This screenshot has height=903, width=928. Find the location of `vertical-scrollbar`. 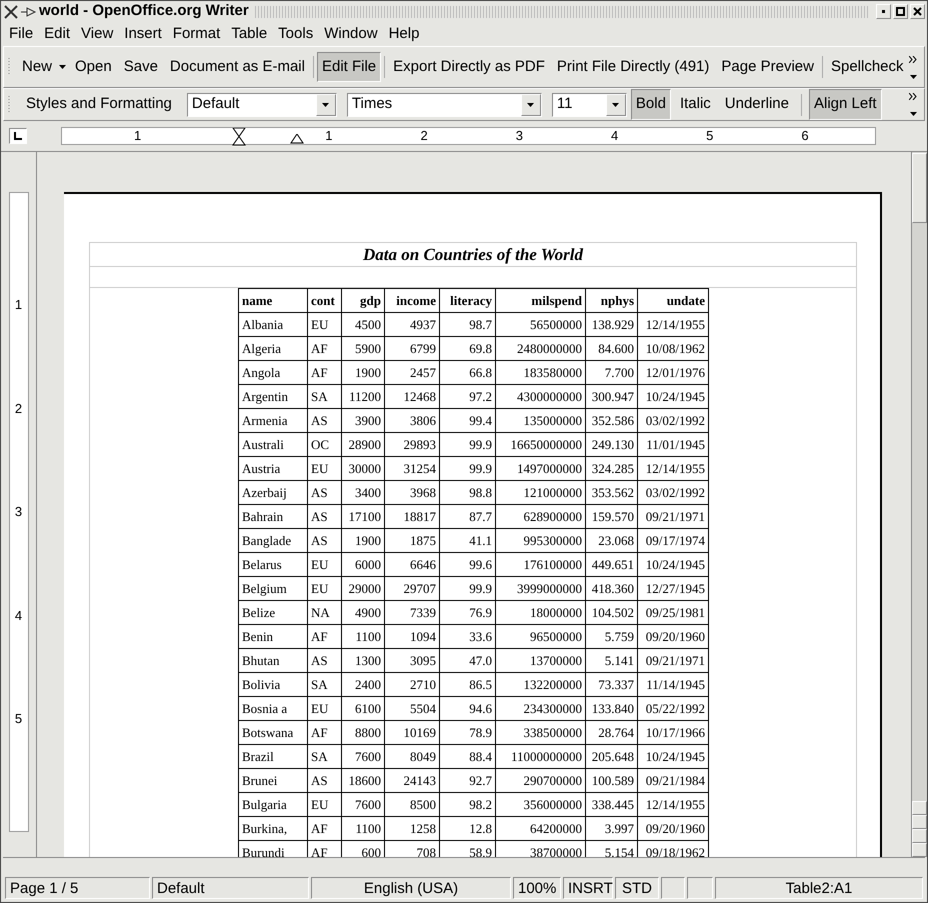

vertical-scrollbar is located at coordinates (919, 504).